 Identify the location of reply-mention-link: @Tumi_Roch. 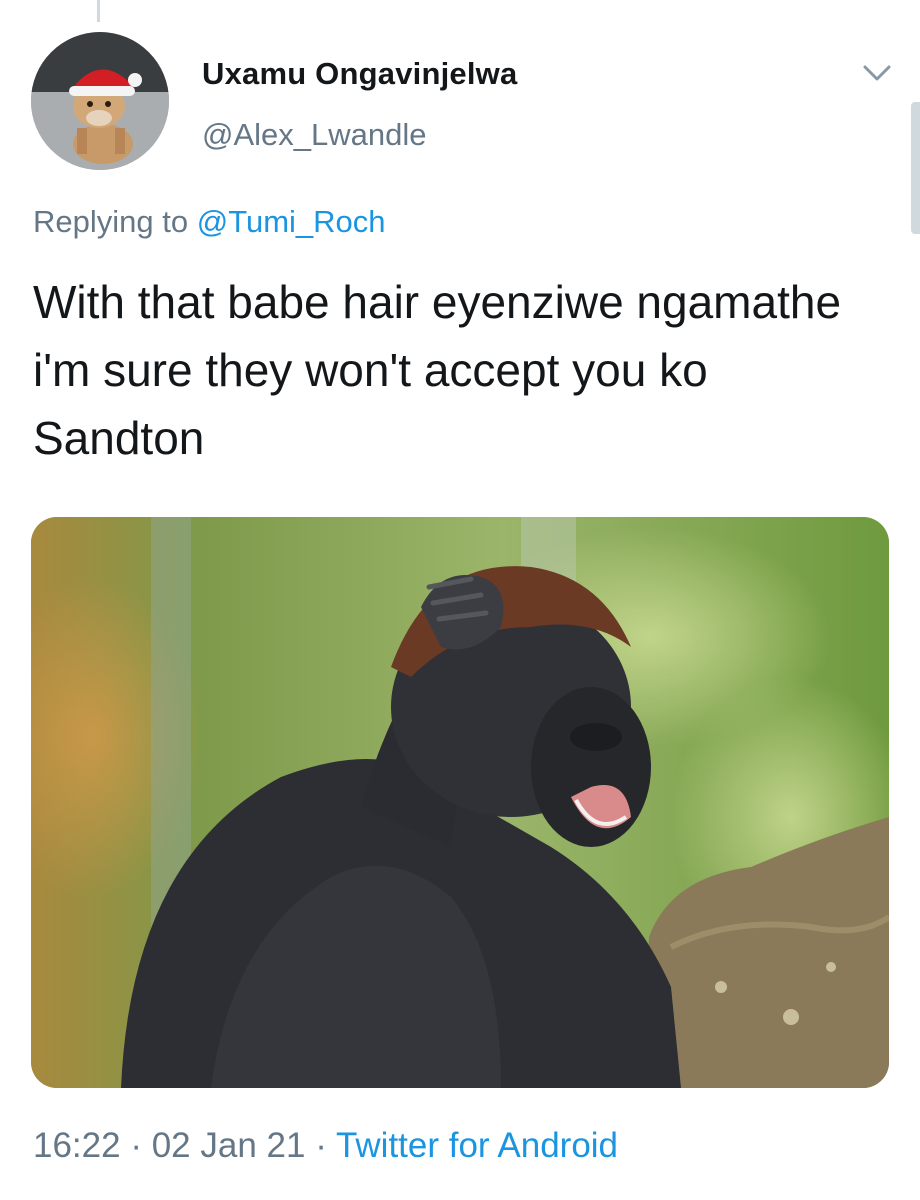
(291, 221).